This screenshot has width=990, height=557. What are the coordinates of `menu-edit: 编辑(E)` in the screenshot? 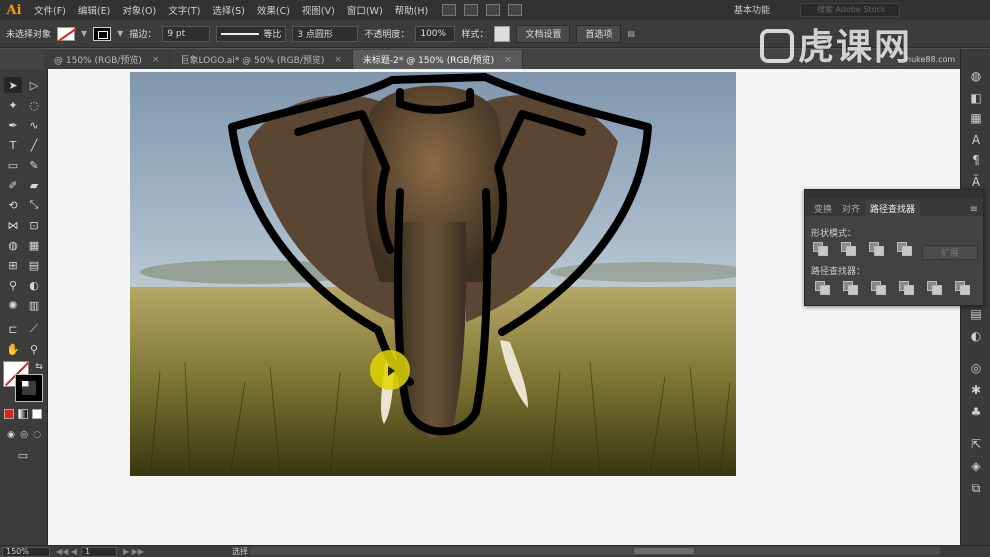 It's located at (94, 10).